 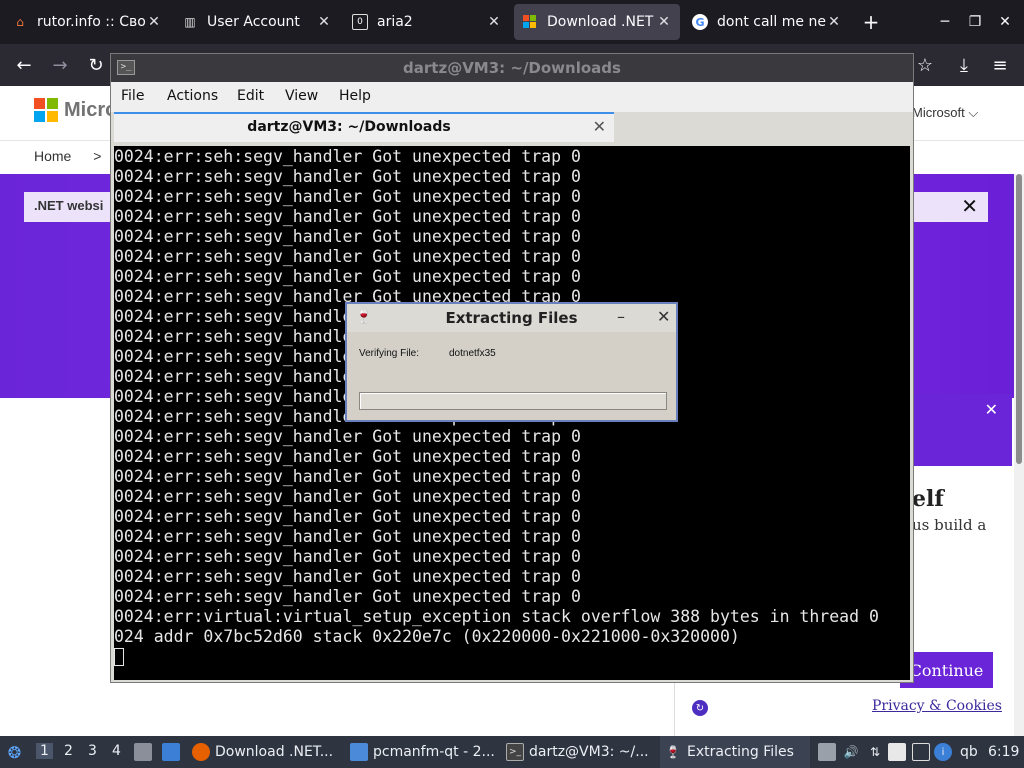 What do you see at coordinates (132, 96) in the screenshot?
I see `menu-file: File` at bounding box center [132, 96].